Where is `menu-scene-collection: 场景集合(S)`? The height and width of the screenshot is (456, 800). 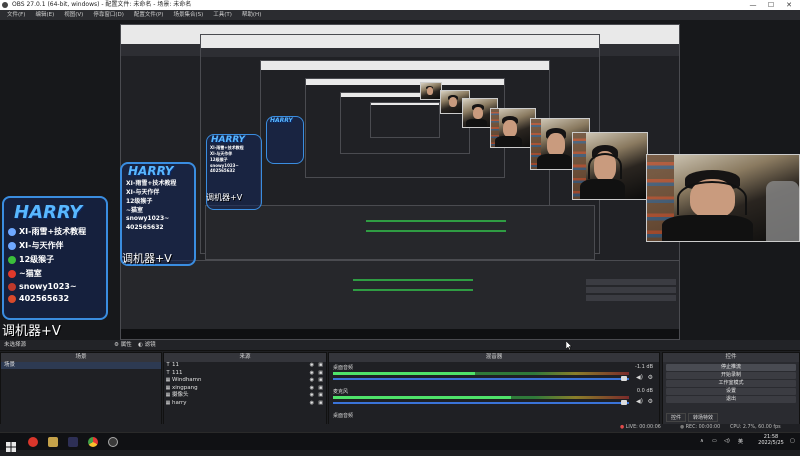
menu-scene-collection: 场景集合(S) is located at coordinates (188, 15).